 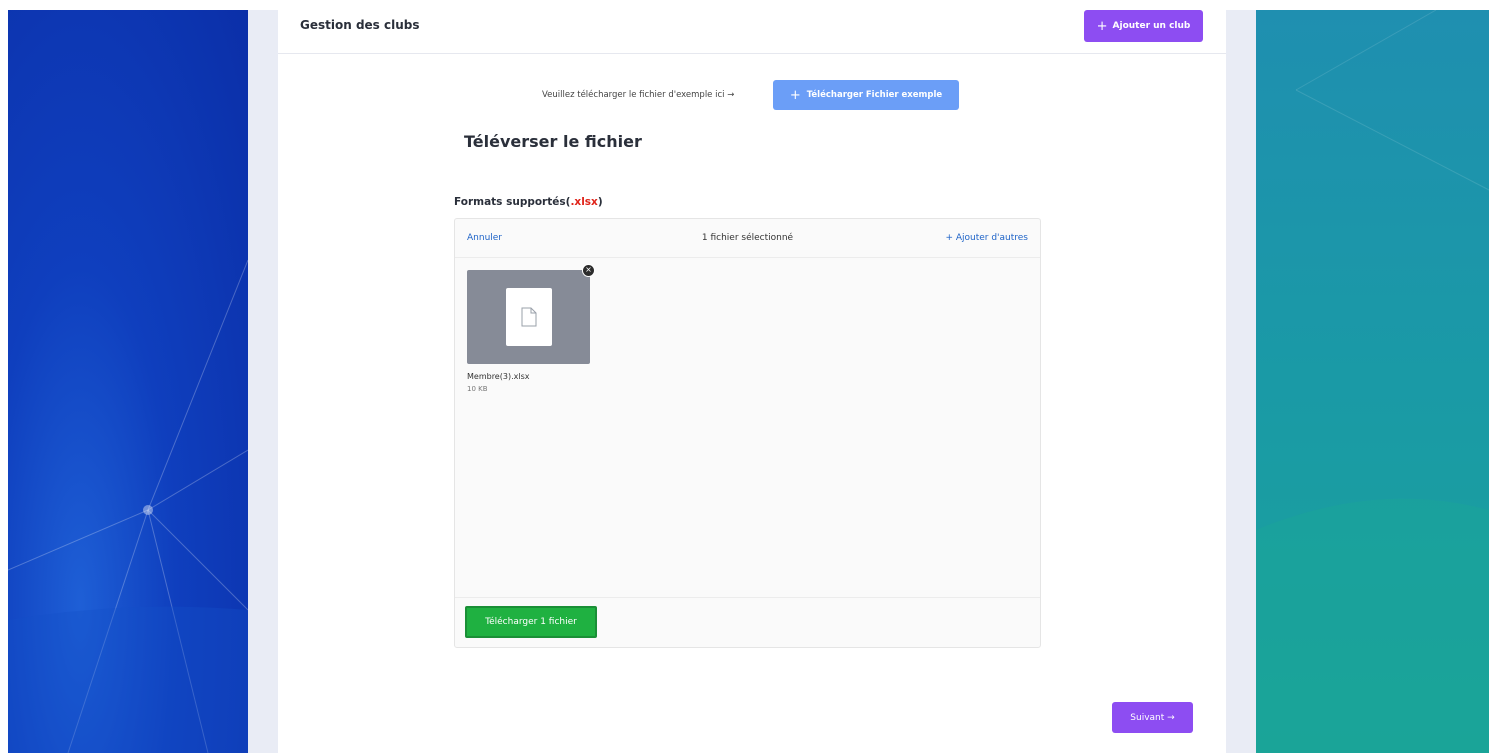 I want to click on upload-files-button: Télécharger 1 fichier, so click(x=531, y=622).